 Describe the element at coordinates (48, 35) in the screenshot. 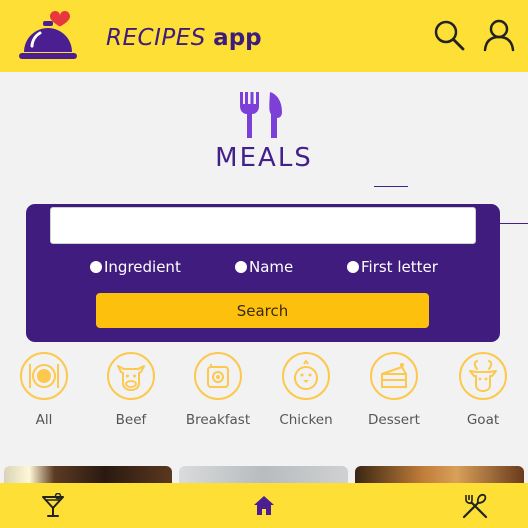

I see `cloche-heart-logo` at that location.